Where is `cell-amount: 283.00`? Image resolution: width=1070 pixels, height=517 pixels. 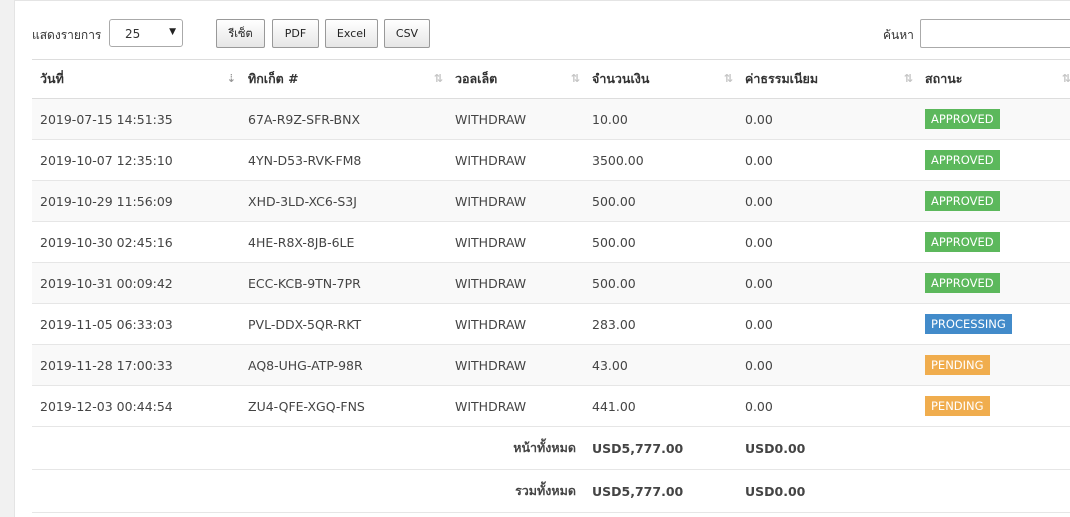 cell-amount: 283.00 is located at coordinates (660, 324).